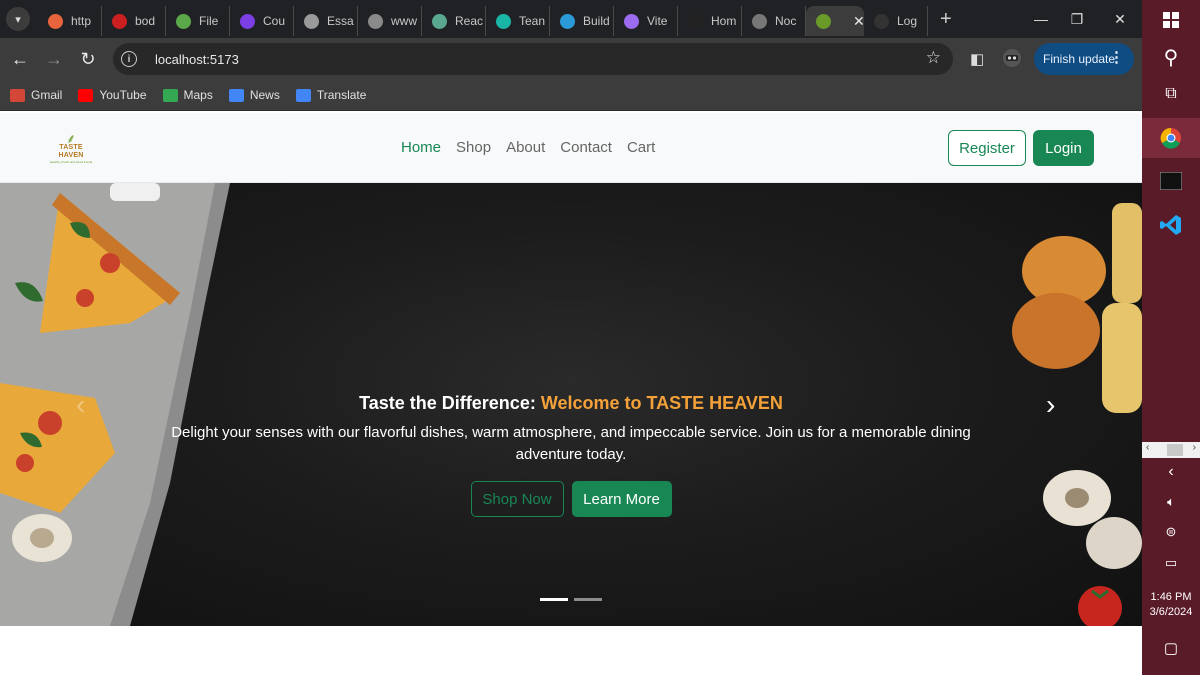 This screenshot has width=1200, height=675. I want to click on bookmark-translate: Translate, so click(330, 95).